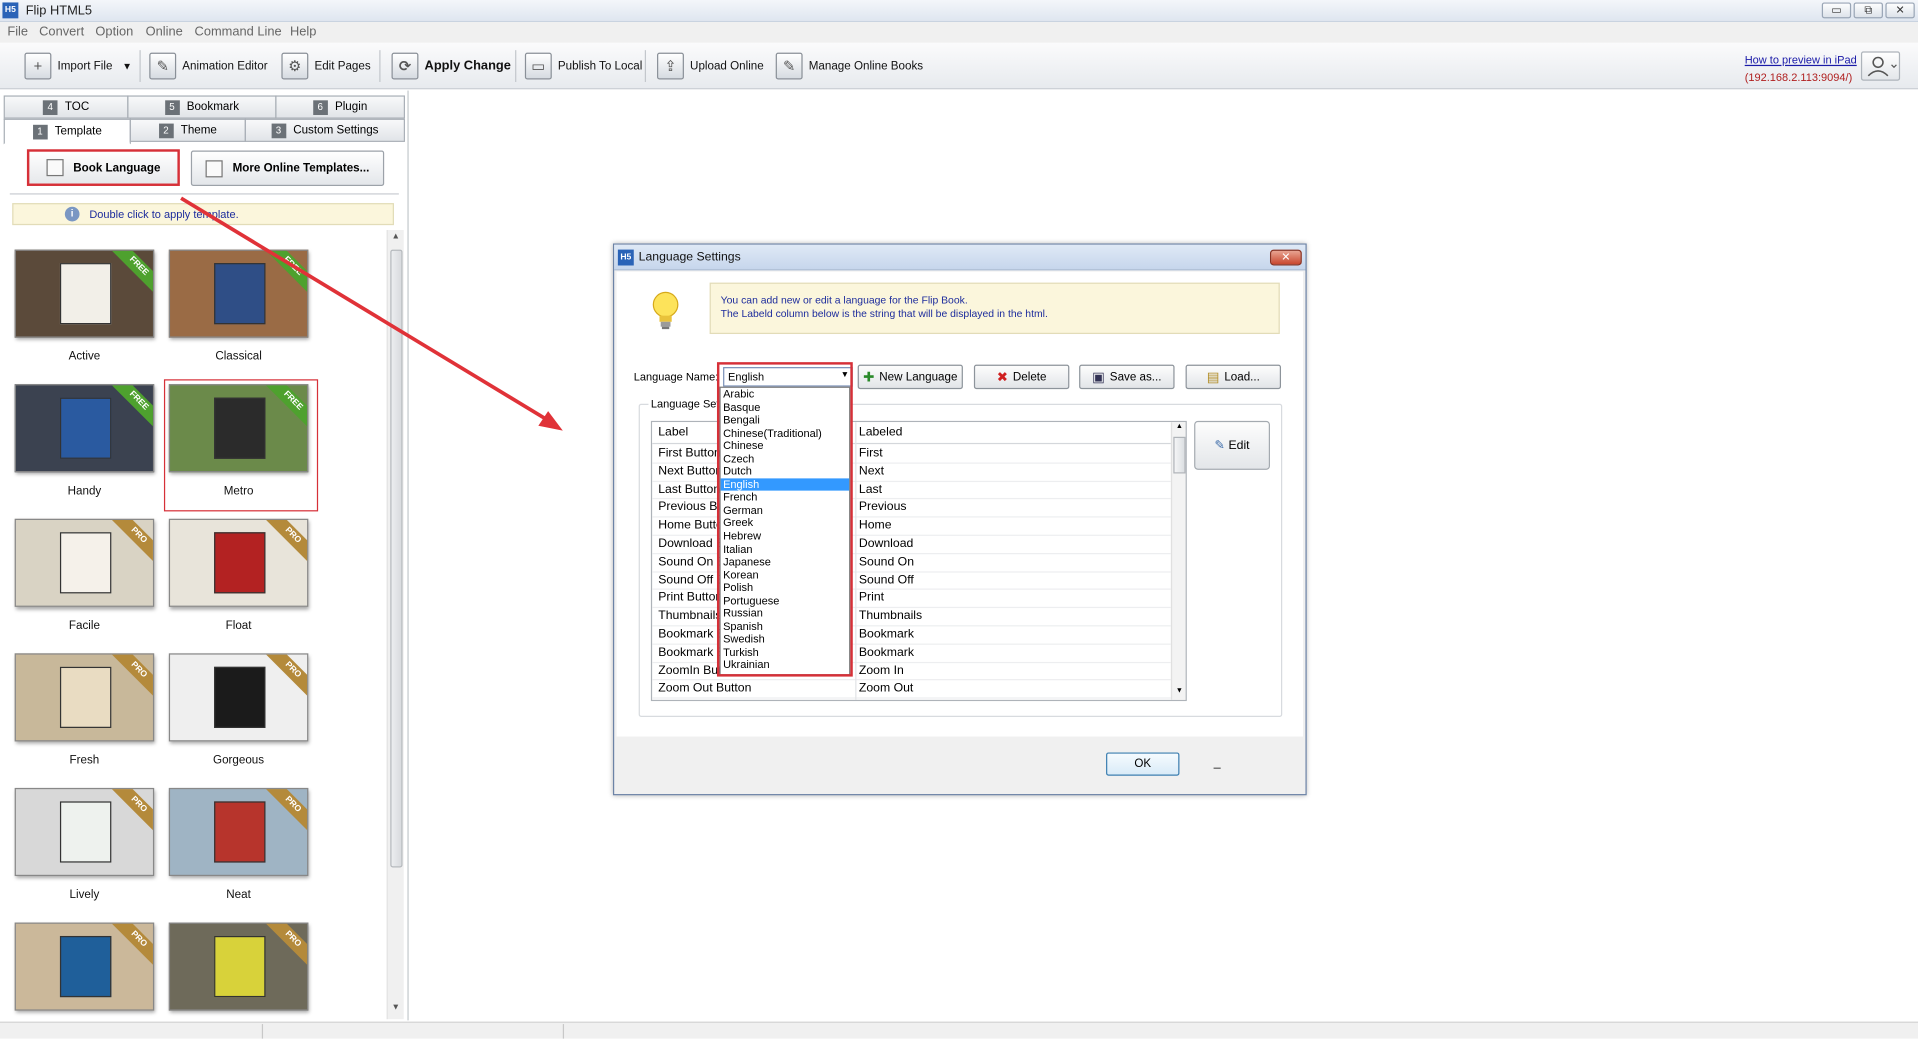 Image resolution: width=1918 pixels, height=1039 pixels. What do you see at coordinates (240, 310) in the screenshot?
I see `template-item: FREE Classical` at bounding box center [240, 310].